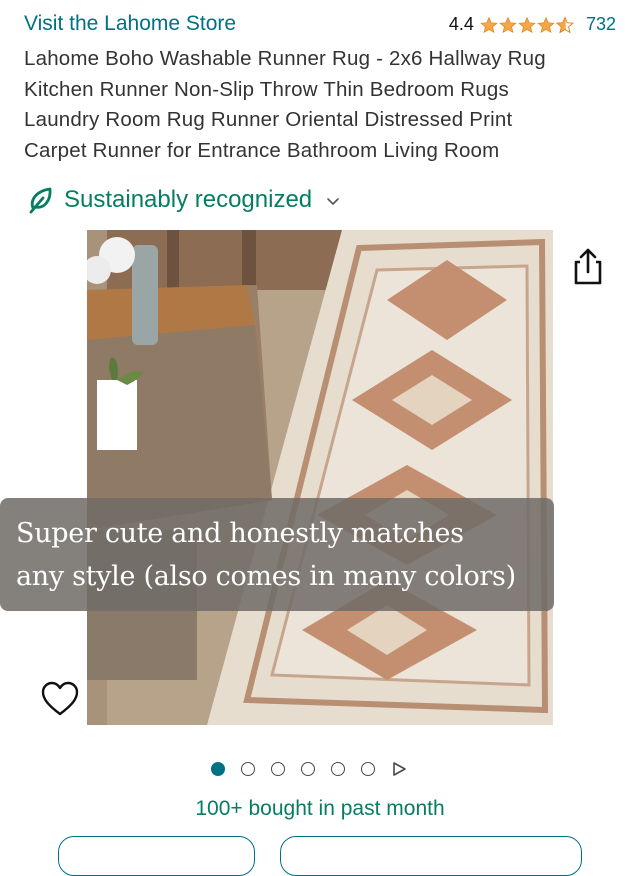  Describe the element at coordinates (461, 24) in the screenshot. I see `rating-value: 4.4` at that location.